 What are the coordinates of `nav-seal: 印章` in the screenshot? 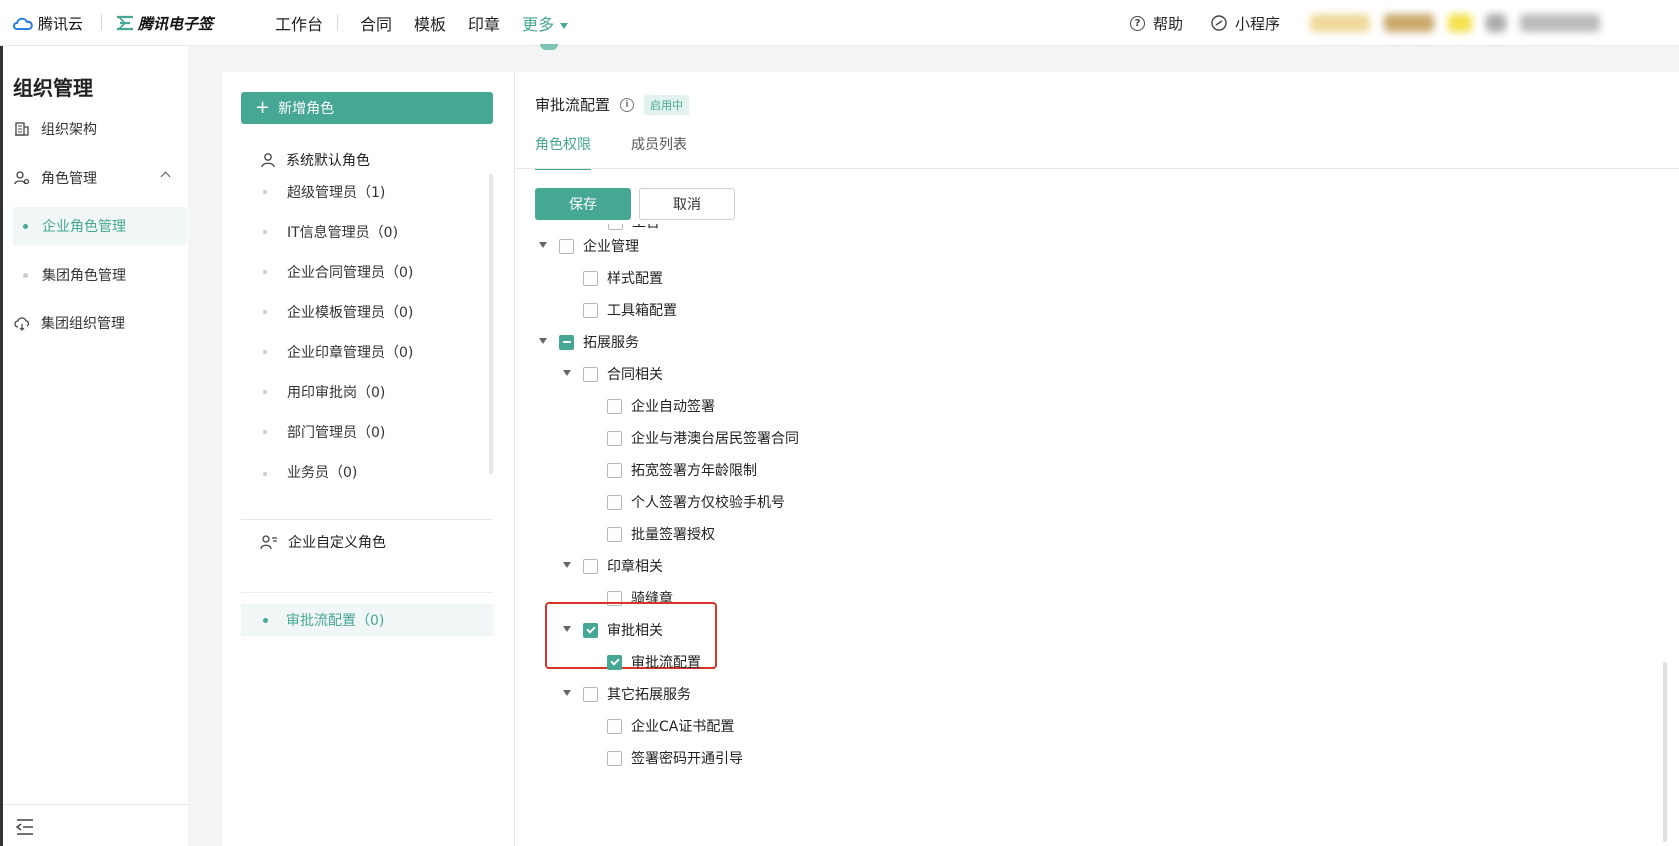 It's located at (484, 23).